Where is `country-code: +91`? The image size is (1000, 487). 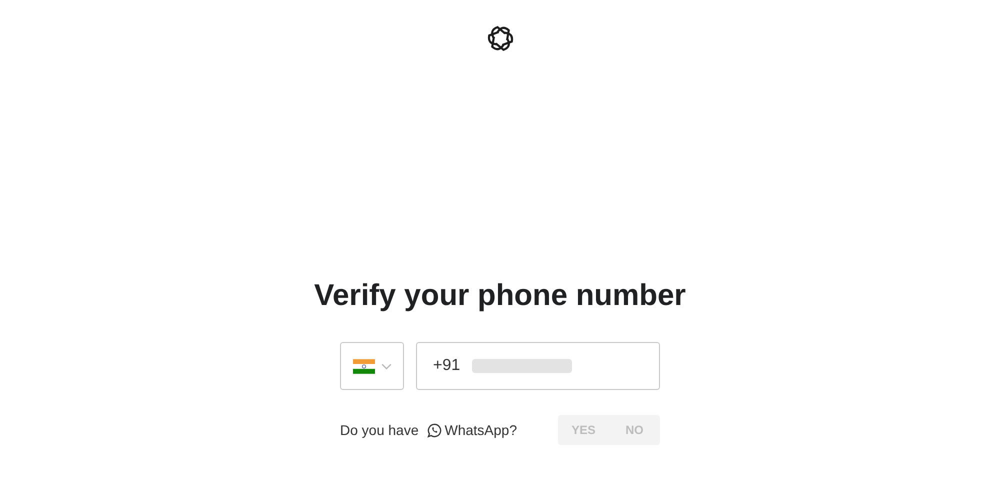 country-code: +91 is located at coordinates (446, 366).